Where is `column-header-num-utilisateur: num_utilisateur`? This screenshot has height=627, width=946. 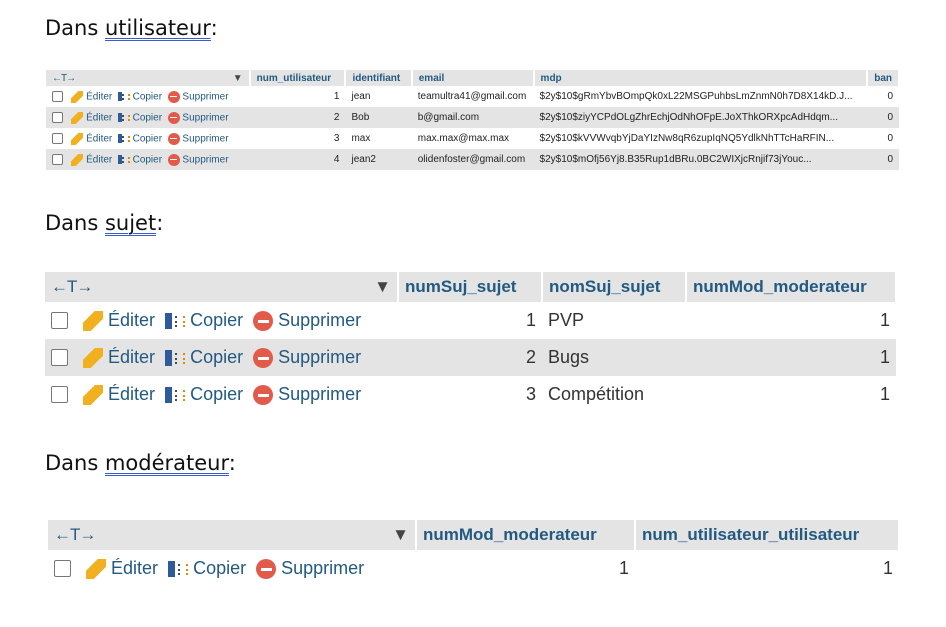
column-header-num-utilisateur: num_utilisateur is located at coordinates (298, 78).